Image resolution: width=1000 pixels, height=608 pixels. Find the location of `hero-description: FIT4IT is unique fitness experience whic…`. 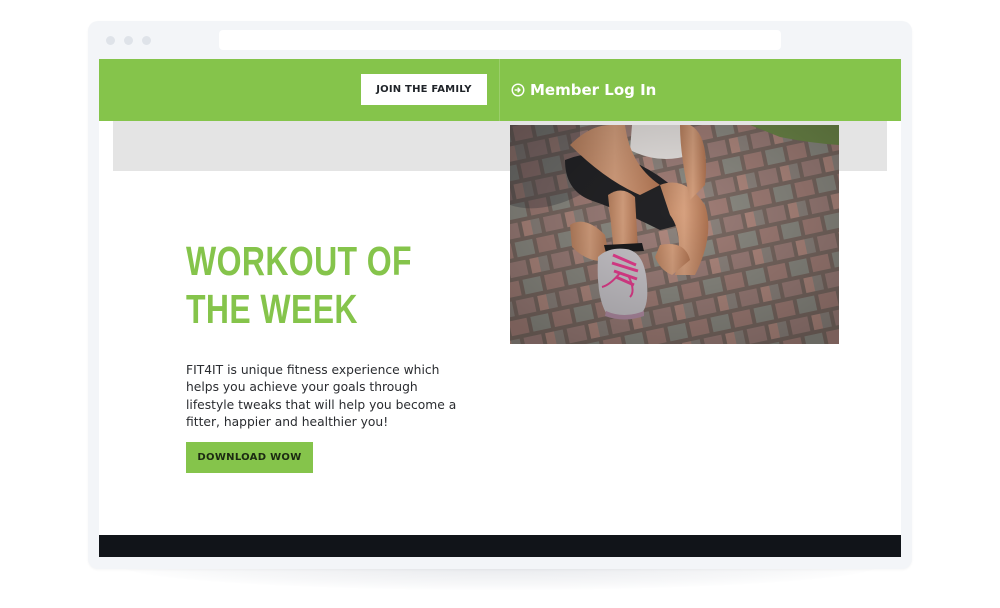

hero-description: FIT4IT is unique fitness experience whic… is located at coordinates (321, 396).